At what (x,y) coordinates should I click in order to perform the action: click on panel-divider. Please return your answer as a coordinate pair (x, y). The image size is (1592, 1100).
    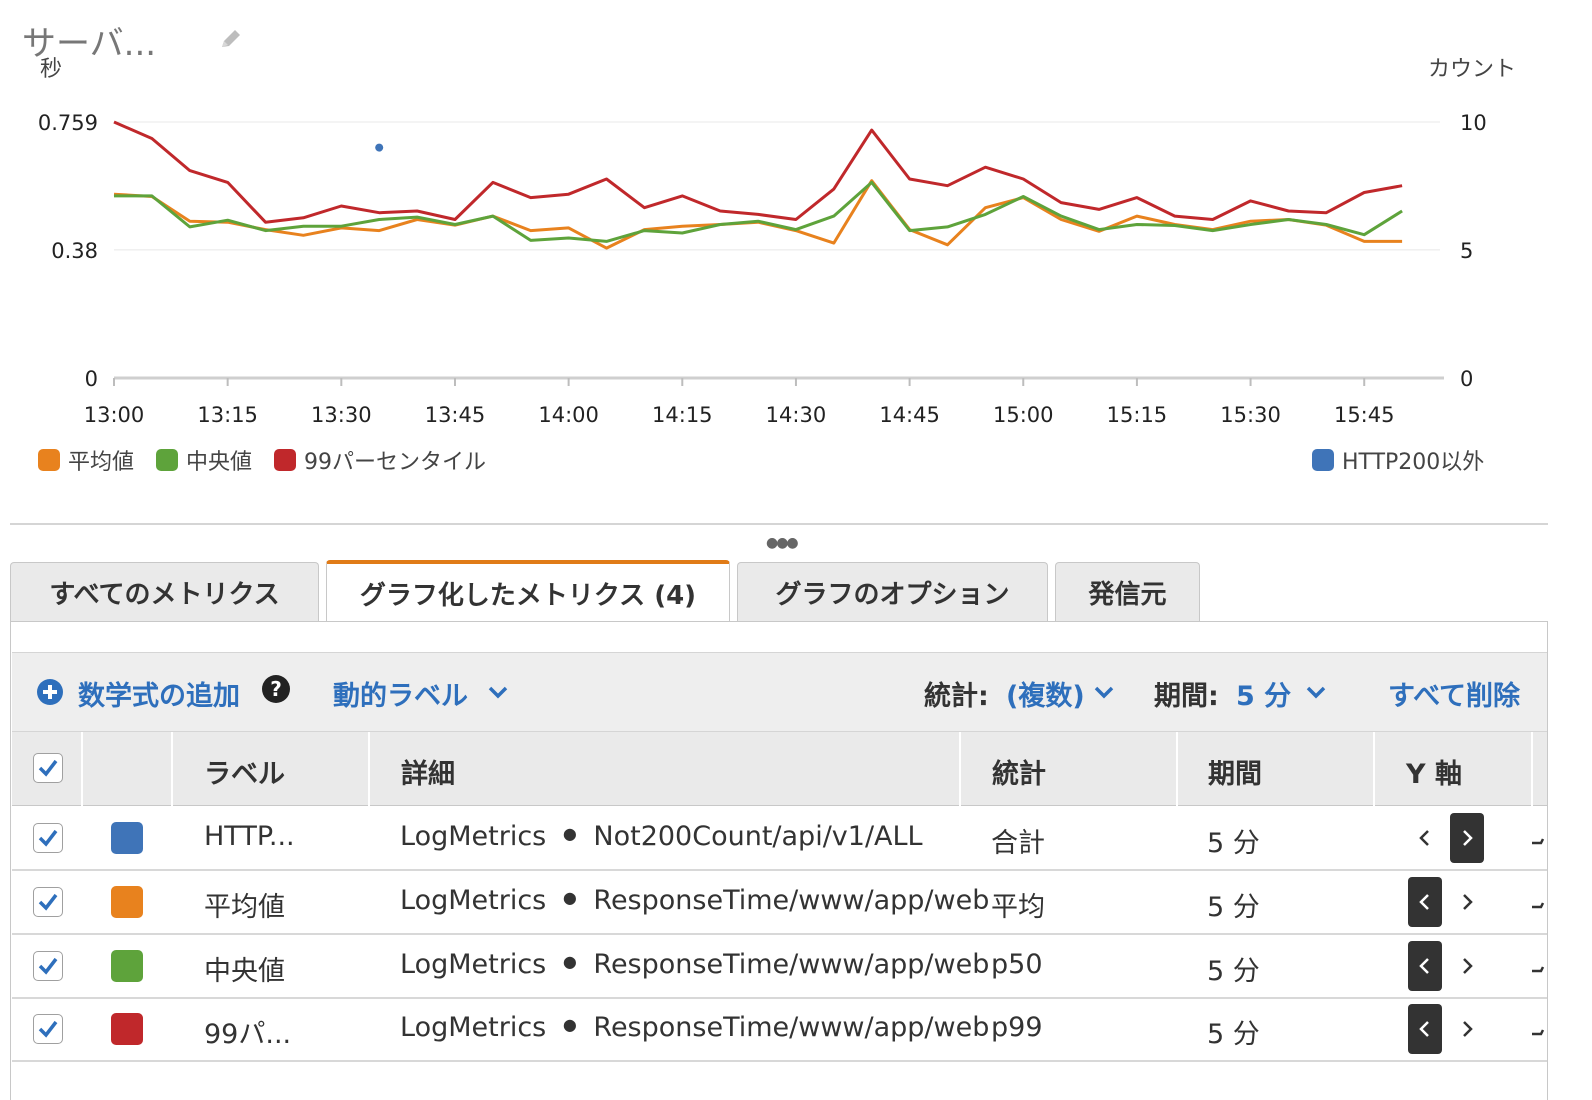
    Looking at the image, I should click on (779, 524).